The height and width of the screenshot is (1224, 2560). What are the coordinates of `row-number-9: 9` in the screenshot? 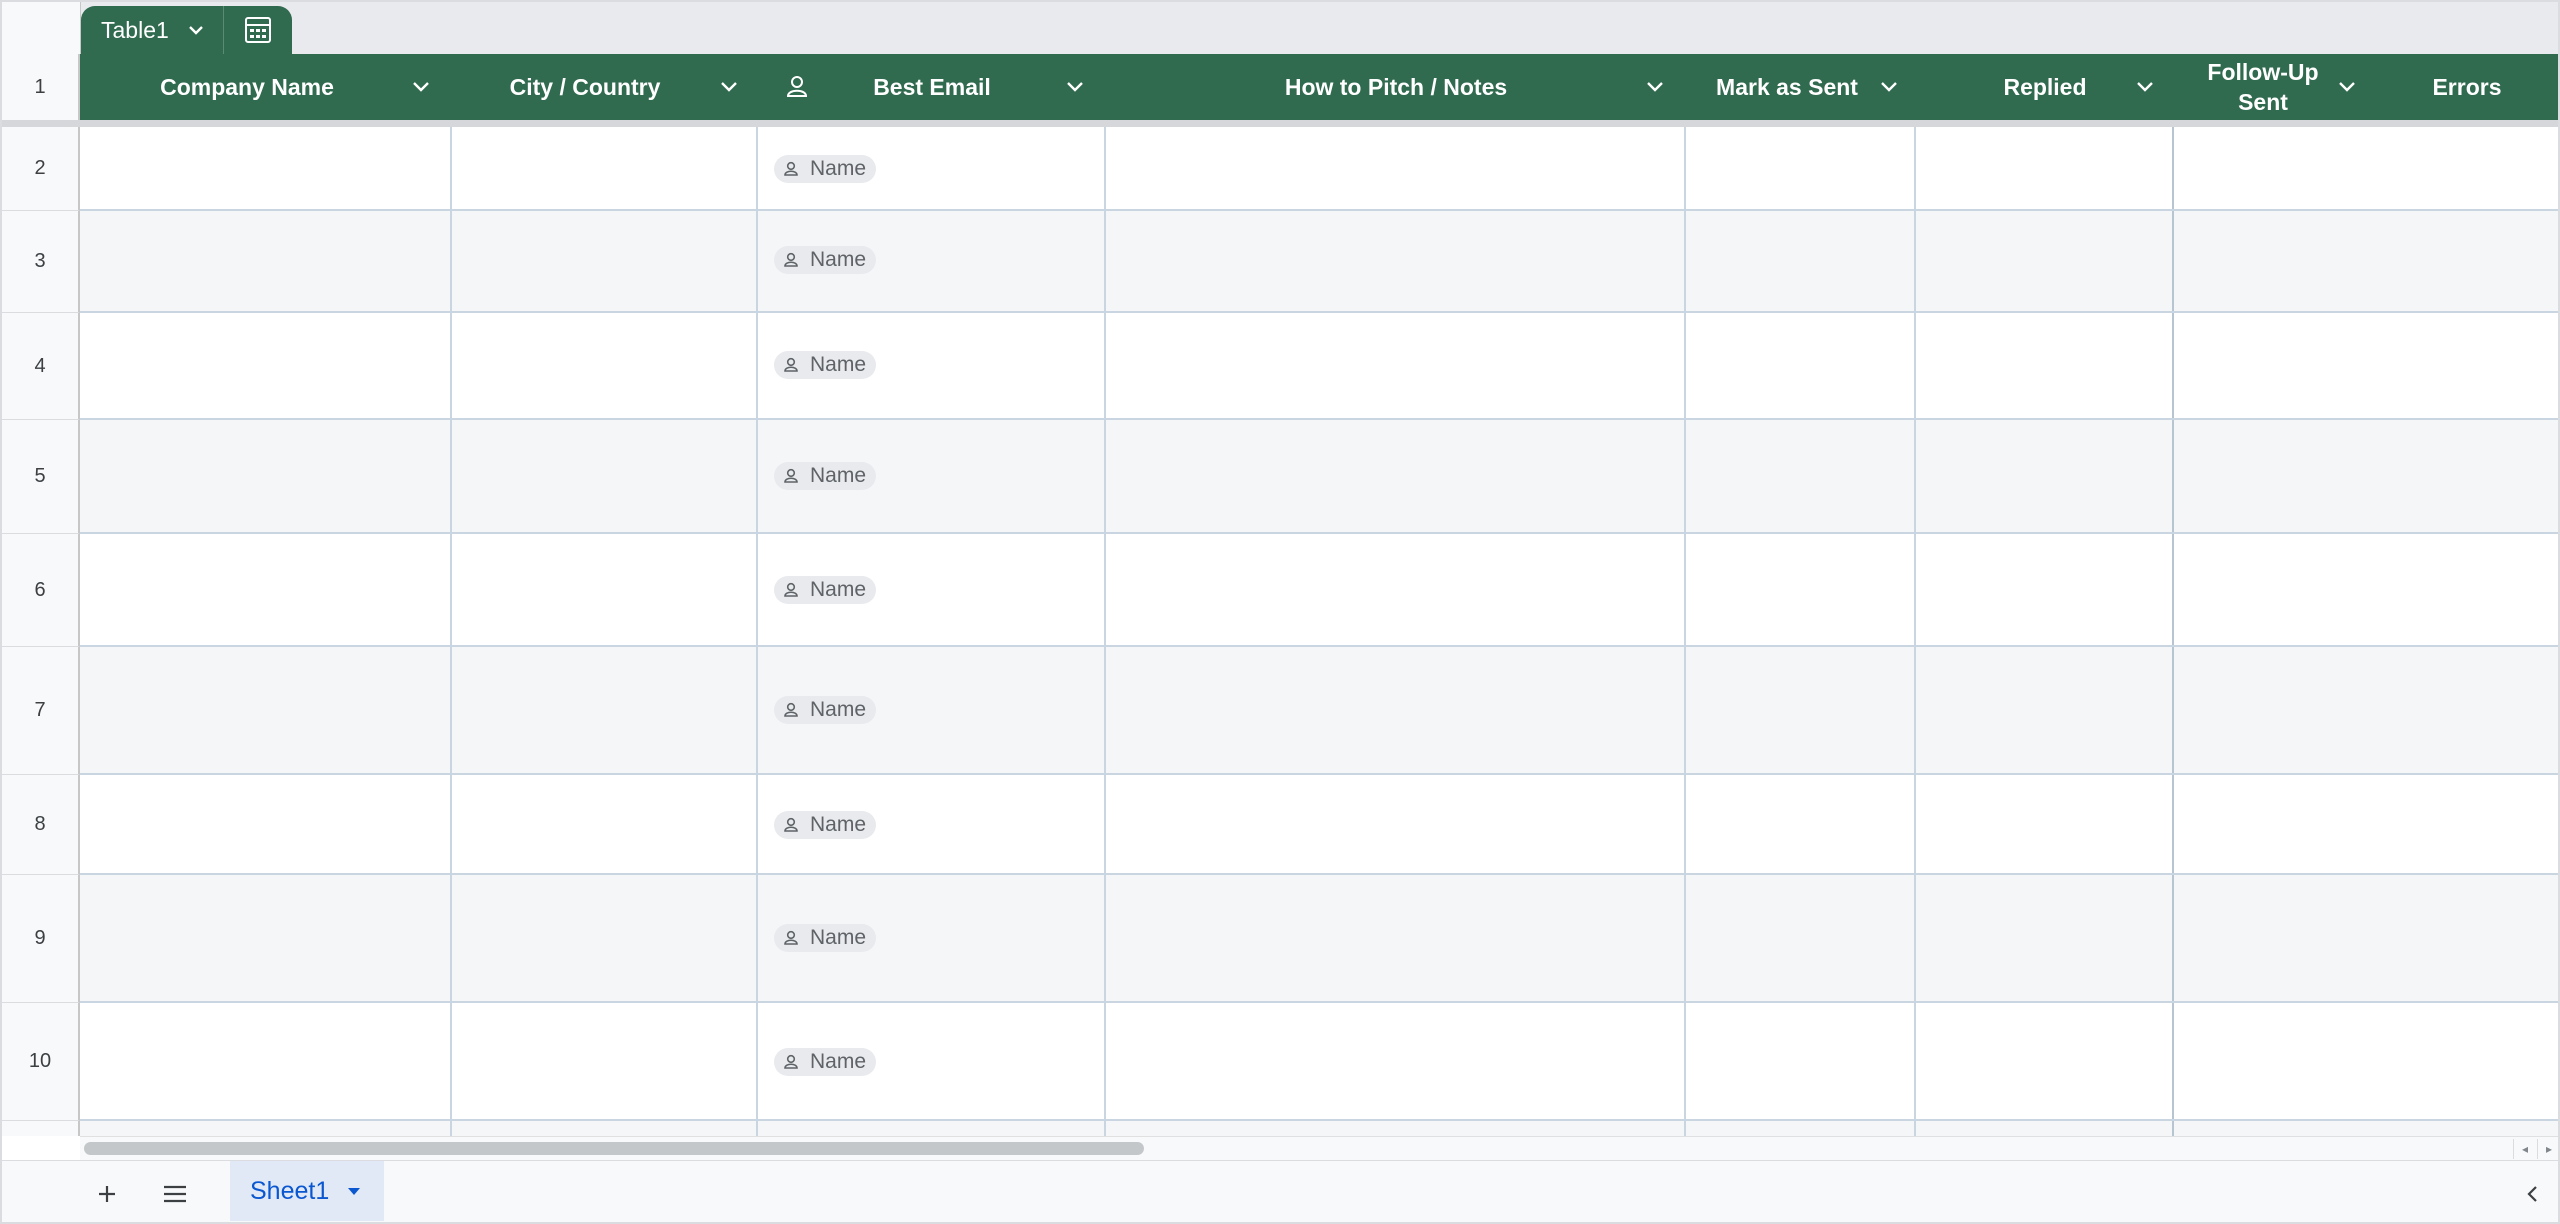 It's located at (41, 939).